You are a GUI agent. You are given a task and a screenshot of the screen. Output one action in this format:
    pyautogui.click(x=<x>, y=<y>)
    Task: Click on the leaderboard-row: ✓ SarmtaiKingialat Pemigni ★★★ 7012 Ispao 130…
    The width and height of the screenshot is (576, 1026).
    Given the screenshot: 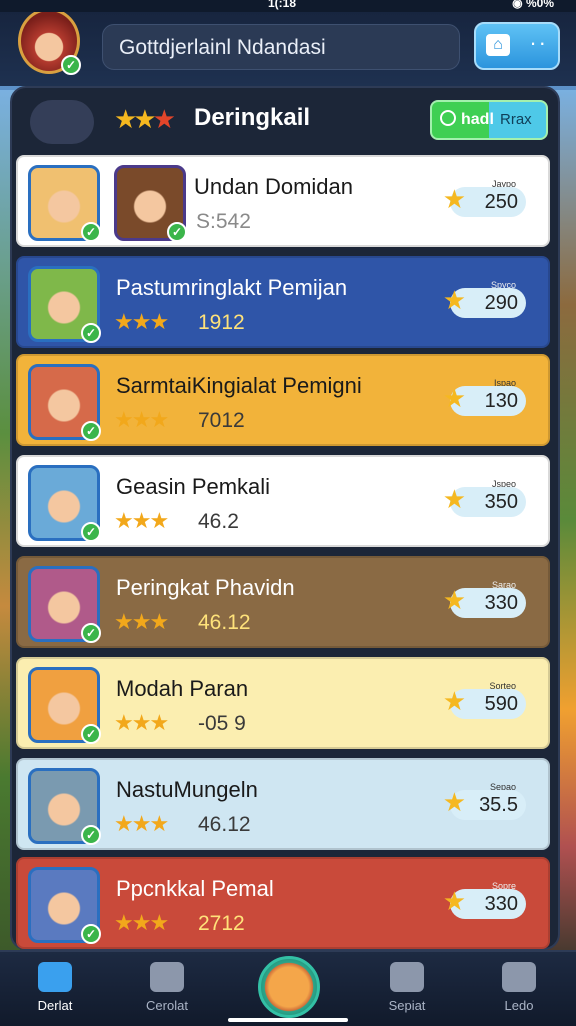 What is the action you would take?
    pyautogui.click(x=283, y=400)
    